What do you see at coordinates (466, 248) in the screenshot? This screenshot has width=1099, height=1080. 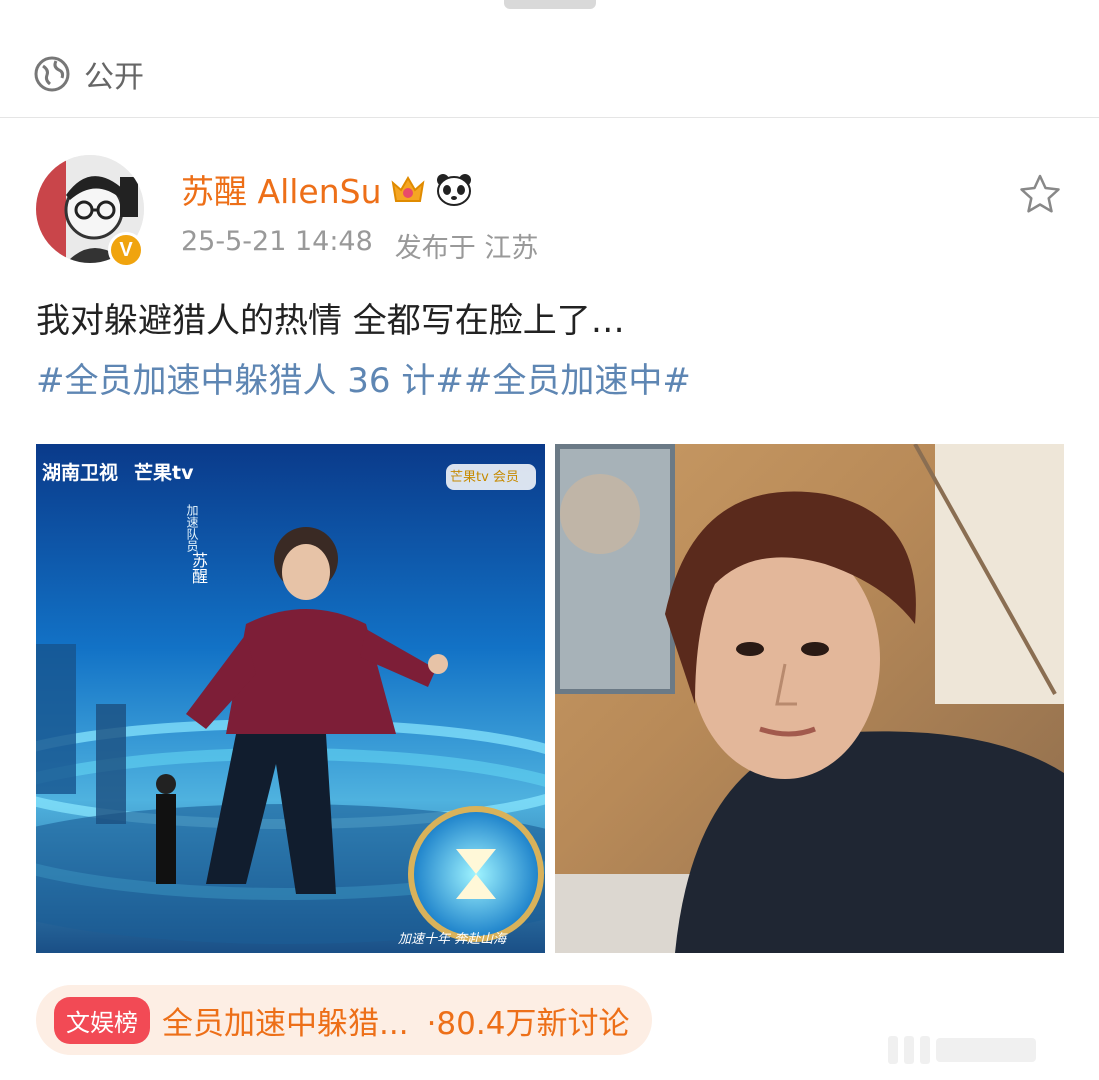 I see `post-location: 发布于 江苏` at bounding box center [466, 248].